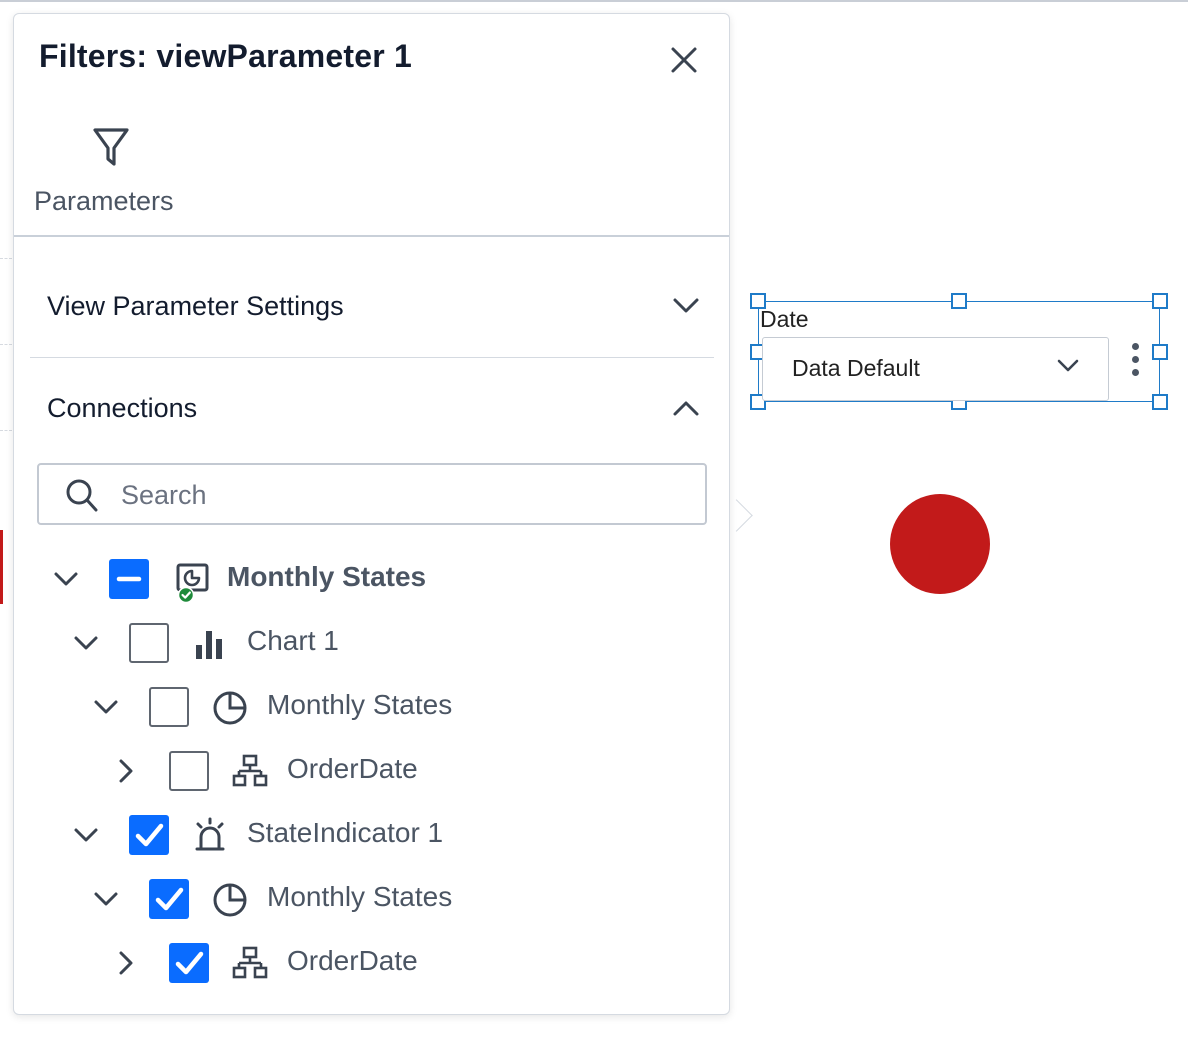  What do you see at coordinates (935, 369) in the screenshot?
I see `date-dropdown: Data Default` at bounding box center [935, 369].